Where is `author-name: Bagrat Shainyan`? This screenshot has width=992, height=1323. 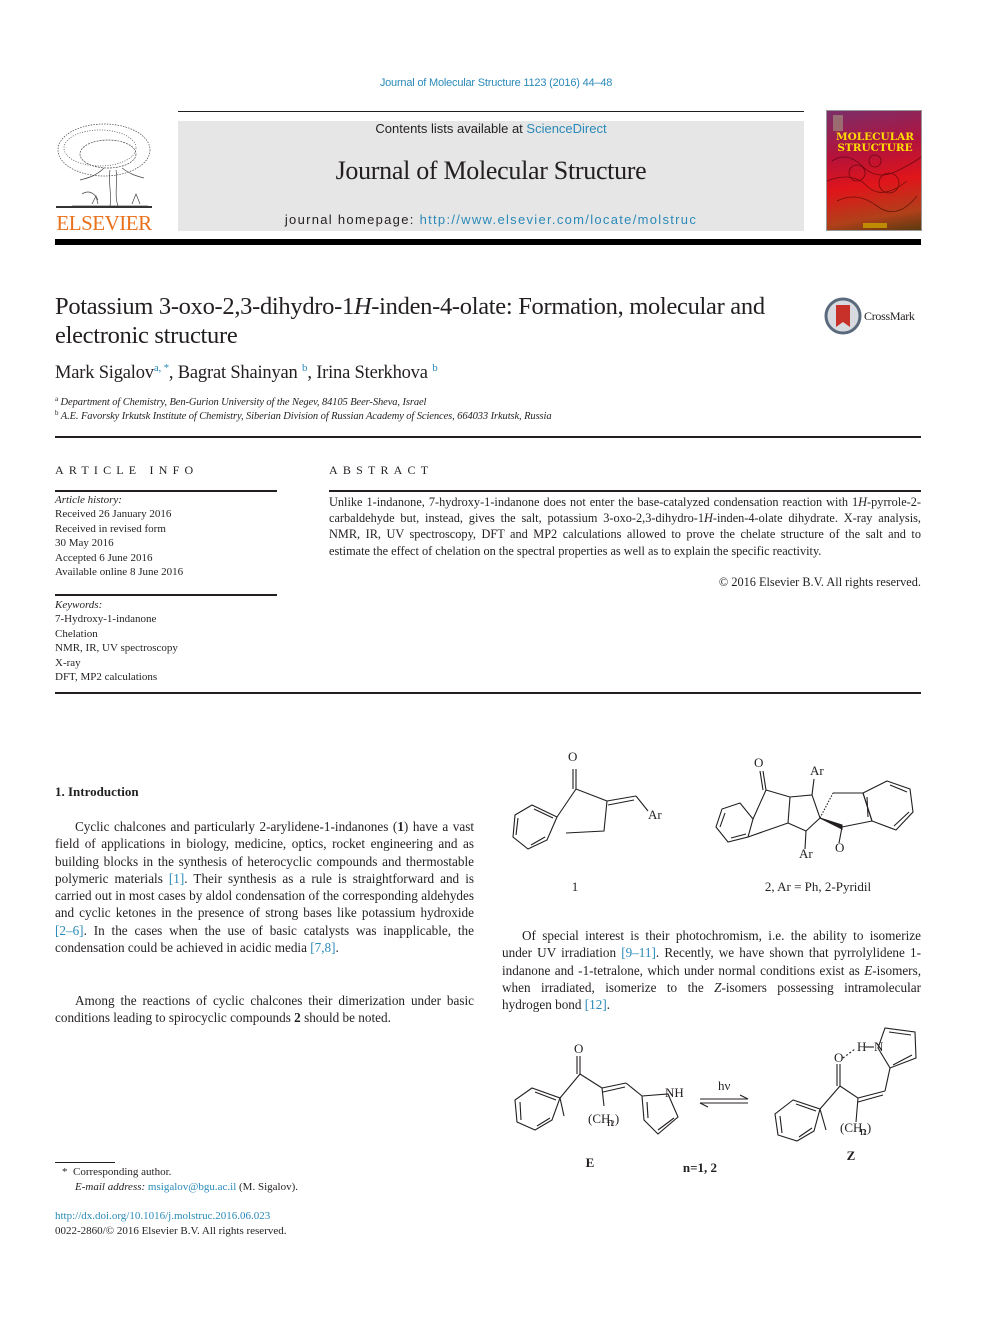 author-name: Bagrat Shainyan is located at coordinates (238, 373).